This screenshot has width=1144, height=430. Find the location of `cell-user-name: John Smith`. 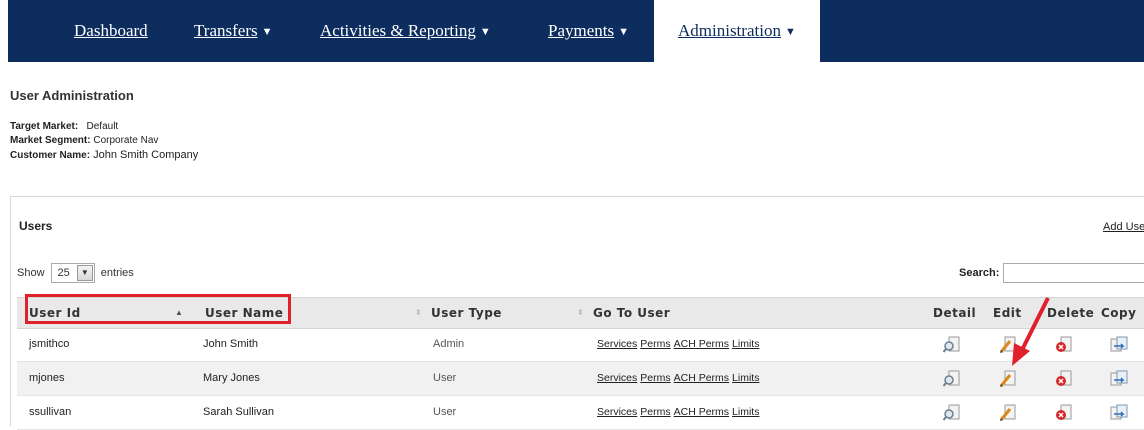

cell-user-name: John Smith is located at coordinates (231, 344).